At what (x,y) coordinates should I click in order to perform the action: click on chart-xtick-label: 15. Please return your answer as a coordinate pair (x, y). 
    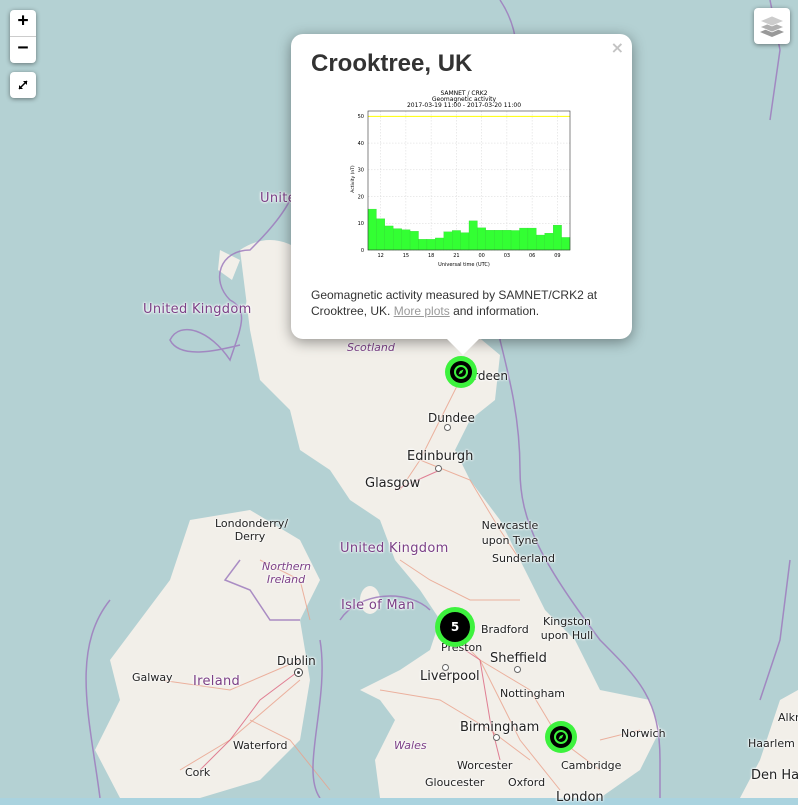
    Looking at the image, I should click on (406, 256).